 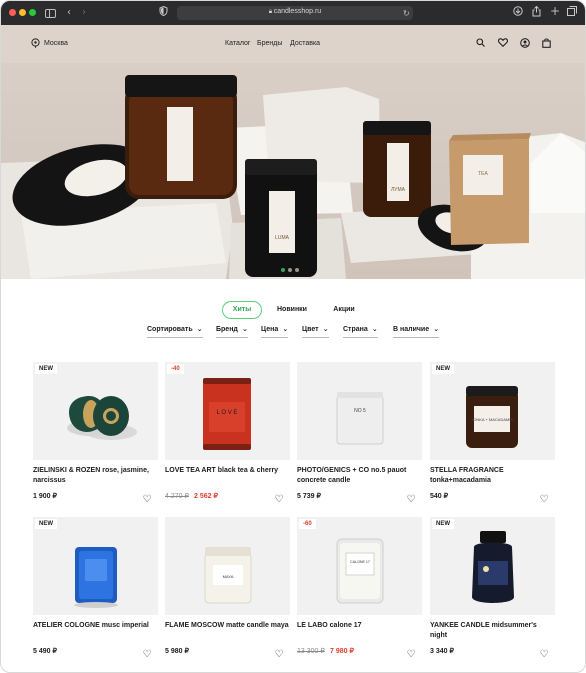 I want to click on product-image: TONKA + MACADAMIA, so click(x=492, y=411).